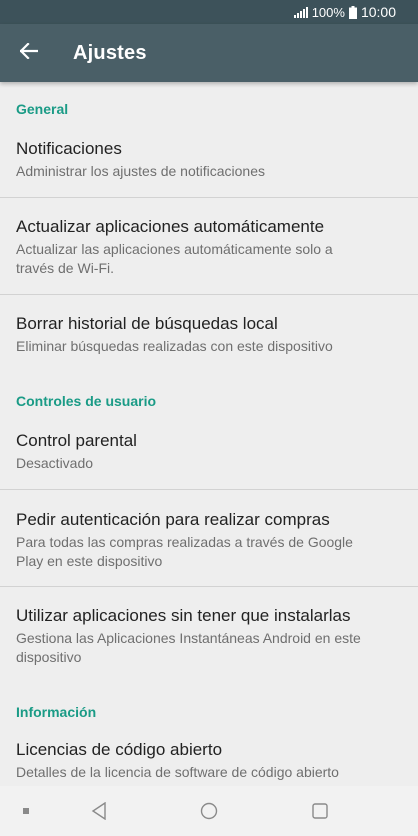 The width and height of the screenshot is (418, 836). What do you see at coordinates (352, 12) in the screenshot?
I see `battery-icon` at bounding box center [352, 12].